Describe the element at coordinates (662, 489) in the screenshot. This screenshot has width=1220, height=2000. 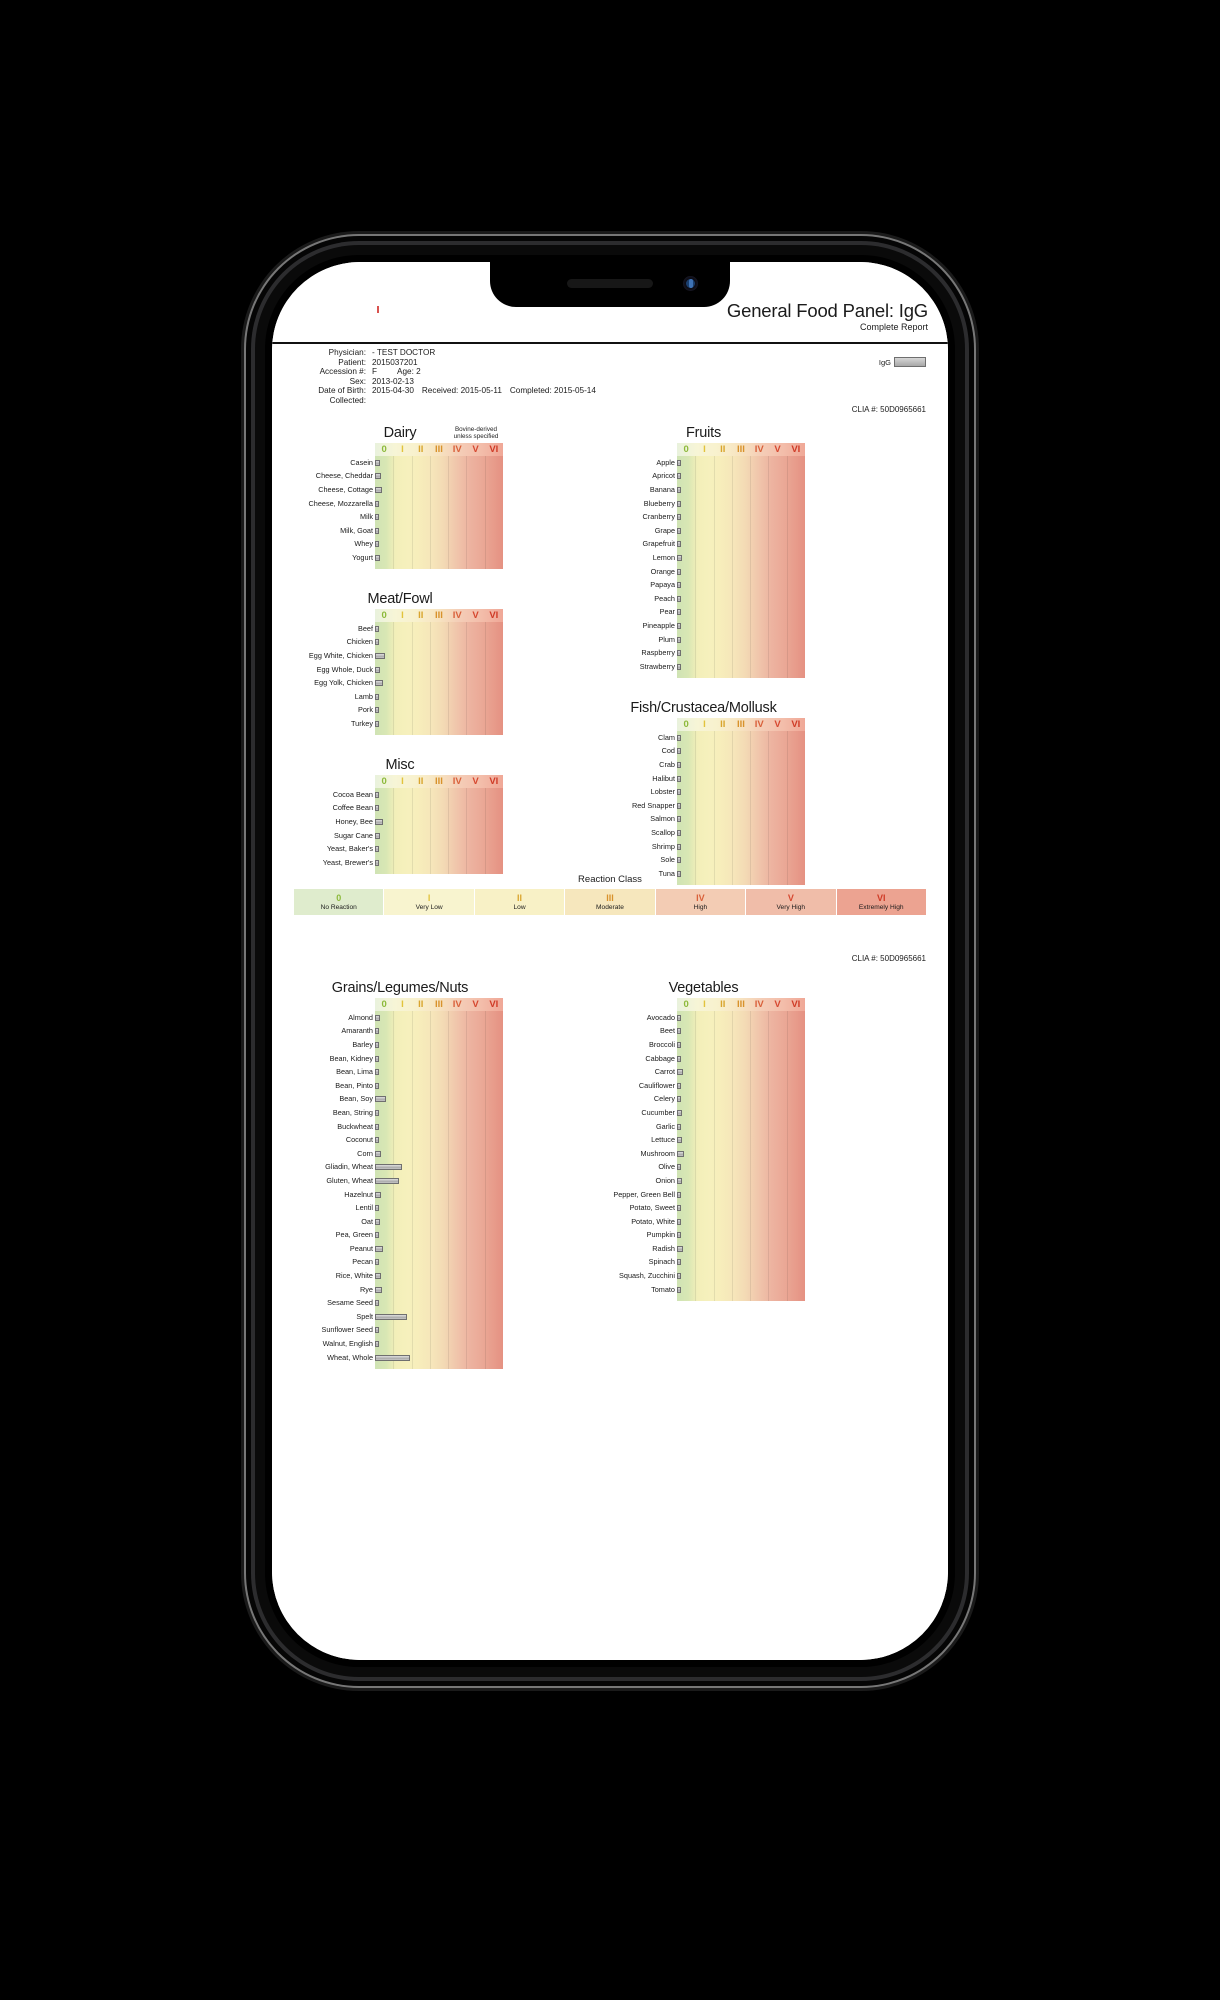
I see `allergen-label: Banana` at that location.